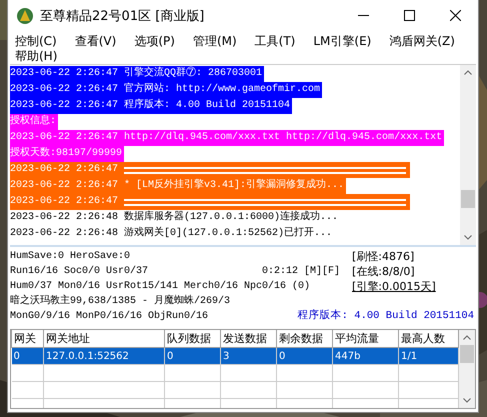 This screenshot has width=487, height=417. Describe the element at coordinates (28, 339) in the screenshot. I see `column-header: 网关` at that location.